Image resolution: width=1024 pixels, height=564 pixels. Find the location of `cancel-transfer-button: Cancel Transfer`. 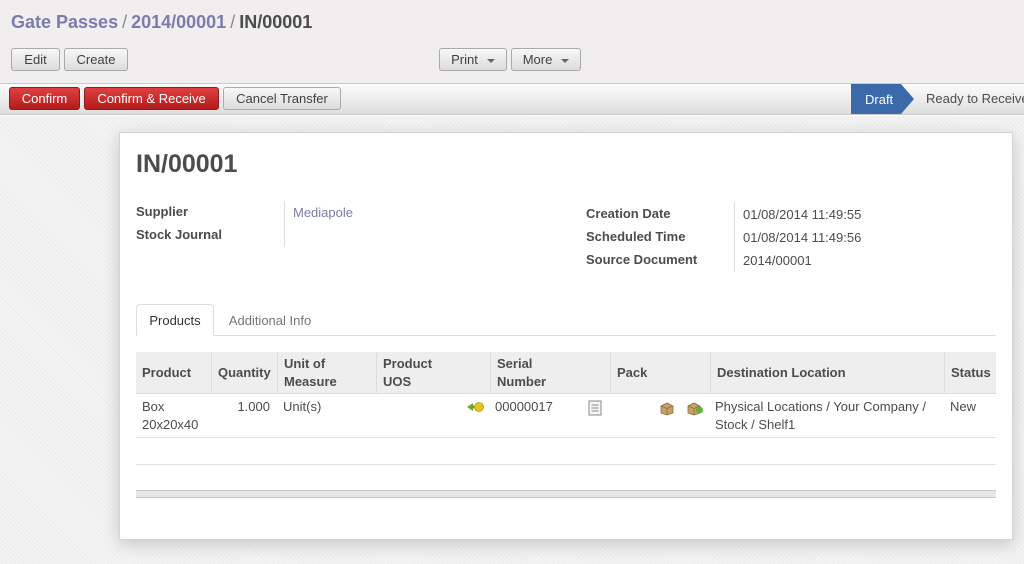

cancel-transfer-button: Cancel Transfer is located at coordinates (282, 98).